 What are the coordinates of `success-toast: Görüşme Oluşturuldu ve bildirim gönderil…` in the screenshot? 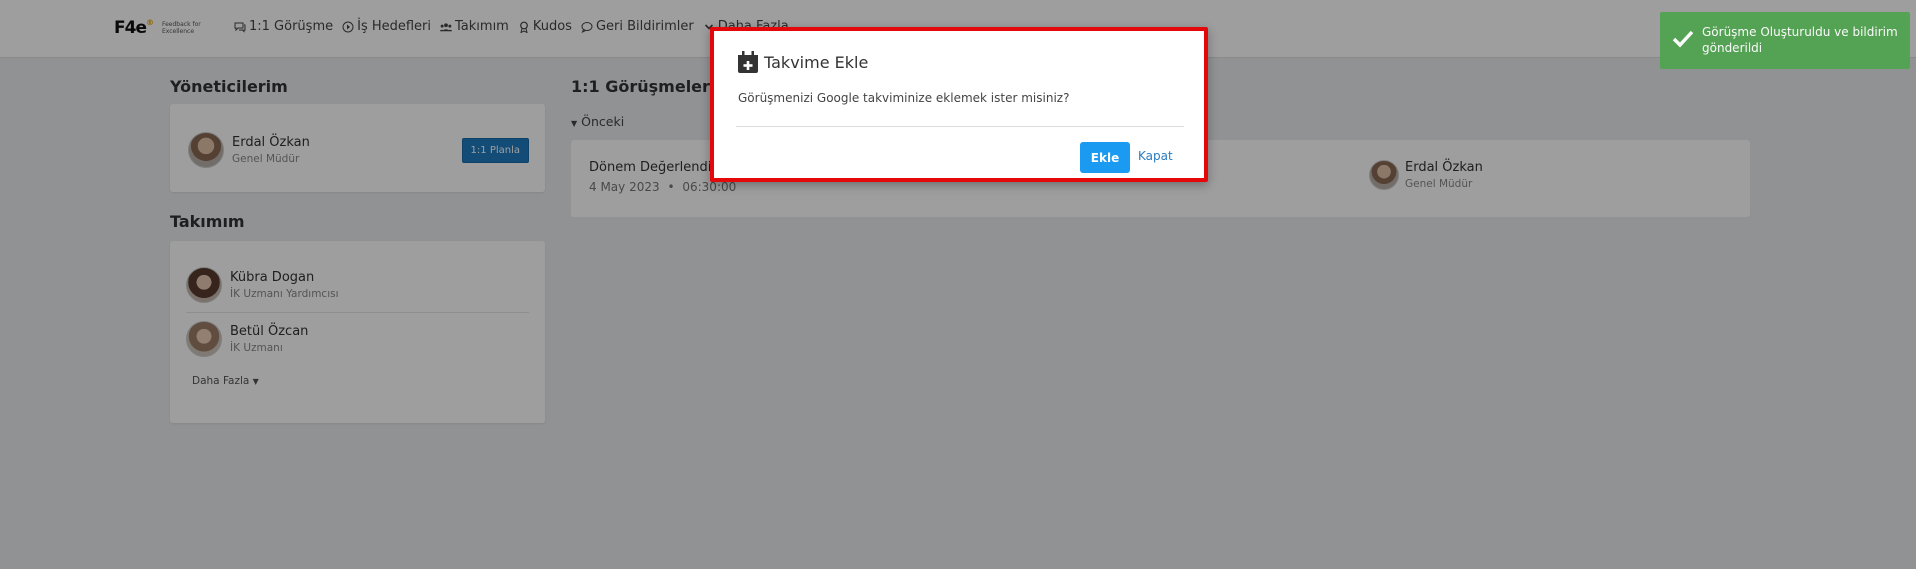 It's located at (1785, 40).